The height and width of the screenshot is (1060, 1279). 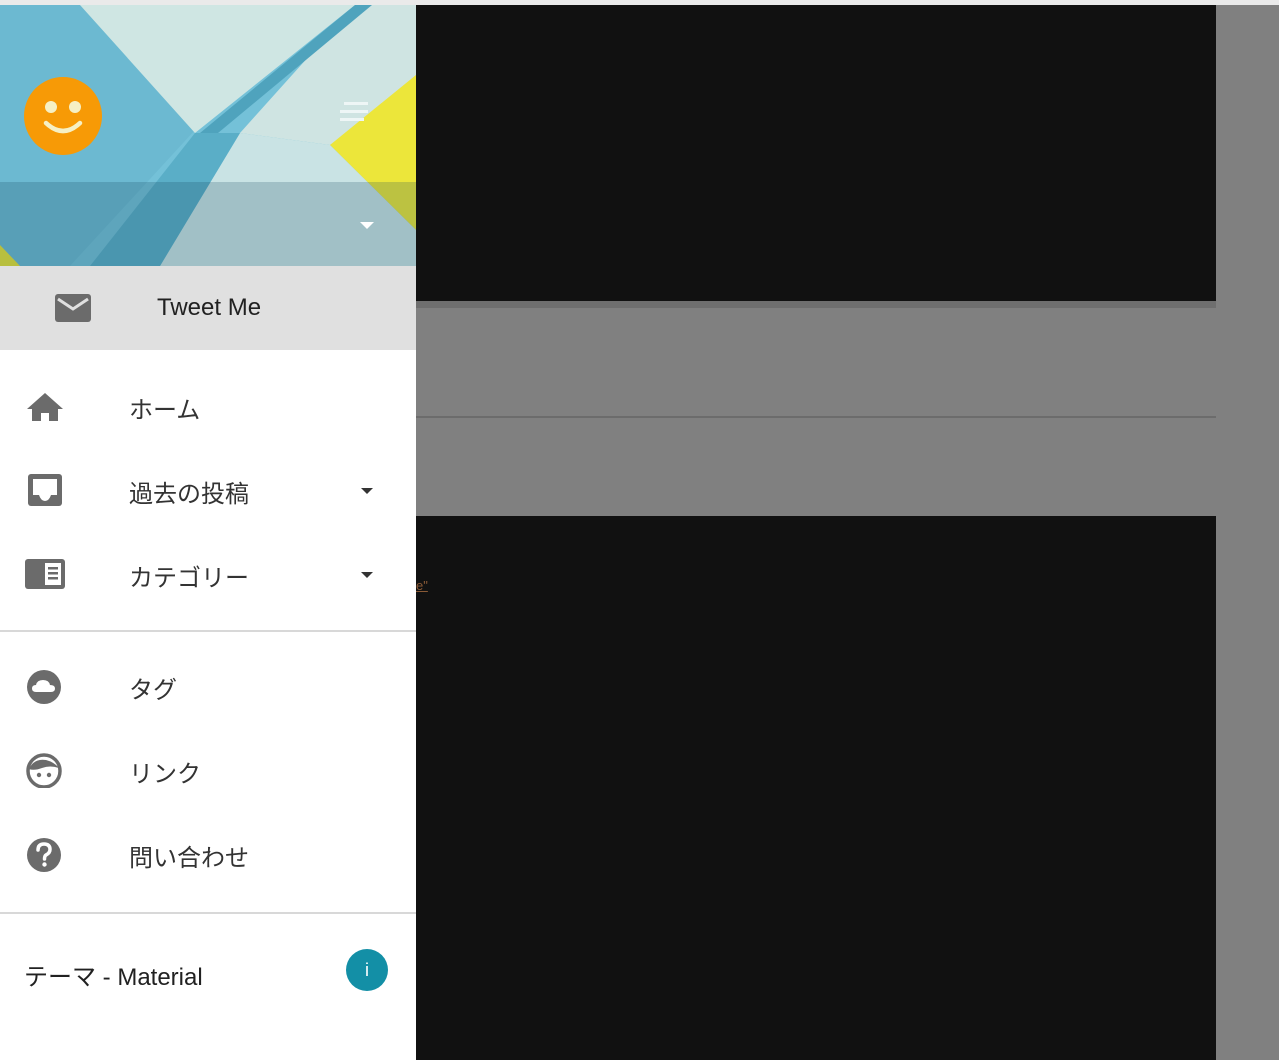 I want to click on header-menu-button, so click(x=354, y=112).